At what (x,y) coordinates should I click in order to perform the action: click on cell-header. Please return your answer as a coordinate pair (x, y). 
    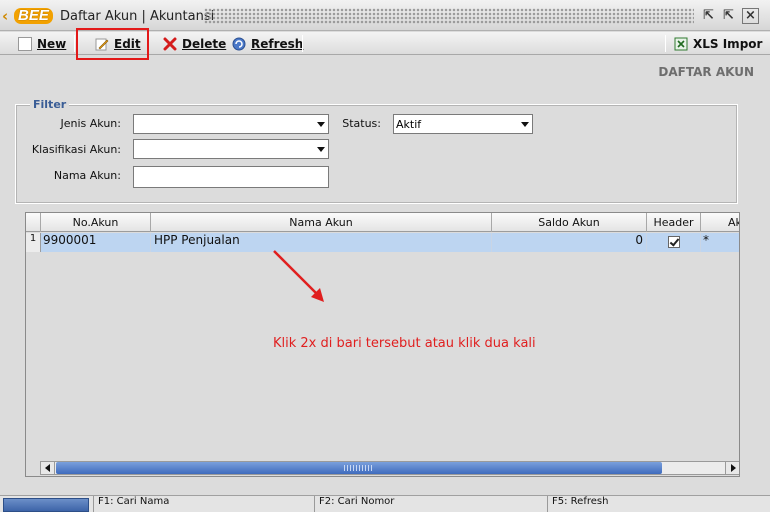
    Looking at the image, I should click on (674, 242).